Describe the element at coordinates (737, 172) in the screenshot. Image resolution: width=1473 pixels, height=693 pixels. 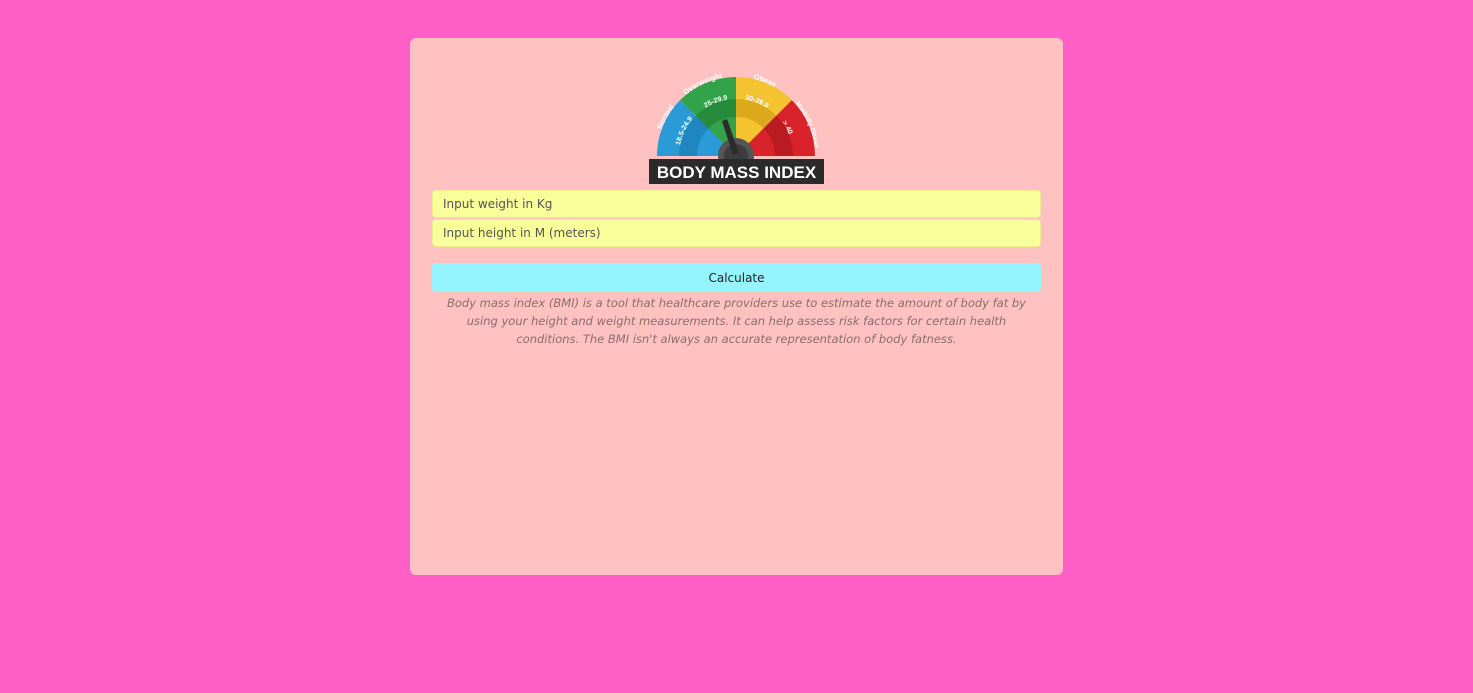
I see `gauge-banner-text: BODY MASS INDEX` at that location.